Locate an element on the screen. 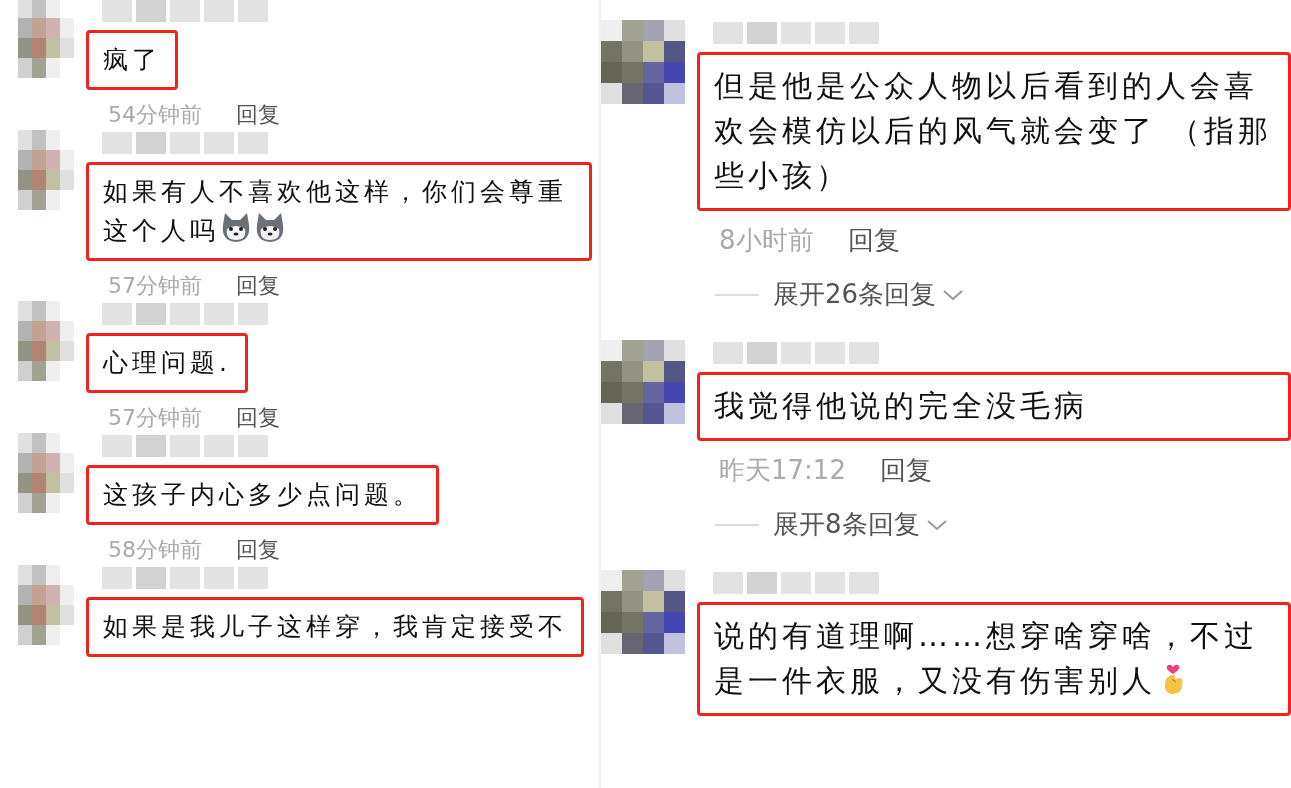  comment-text: 但是他是公众人物以后看到的人会喜欢会模仿以后的风气就会变了 （指那些小孩） is located at coordinates (994, 131).